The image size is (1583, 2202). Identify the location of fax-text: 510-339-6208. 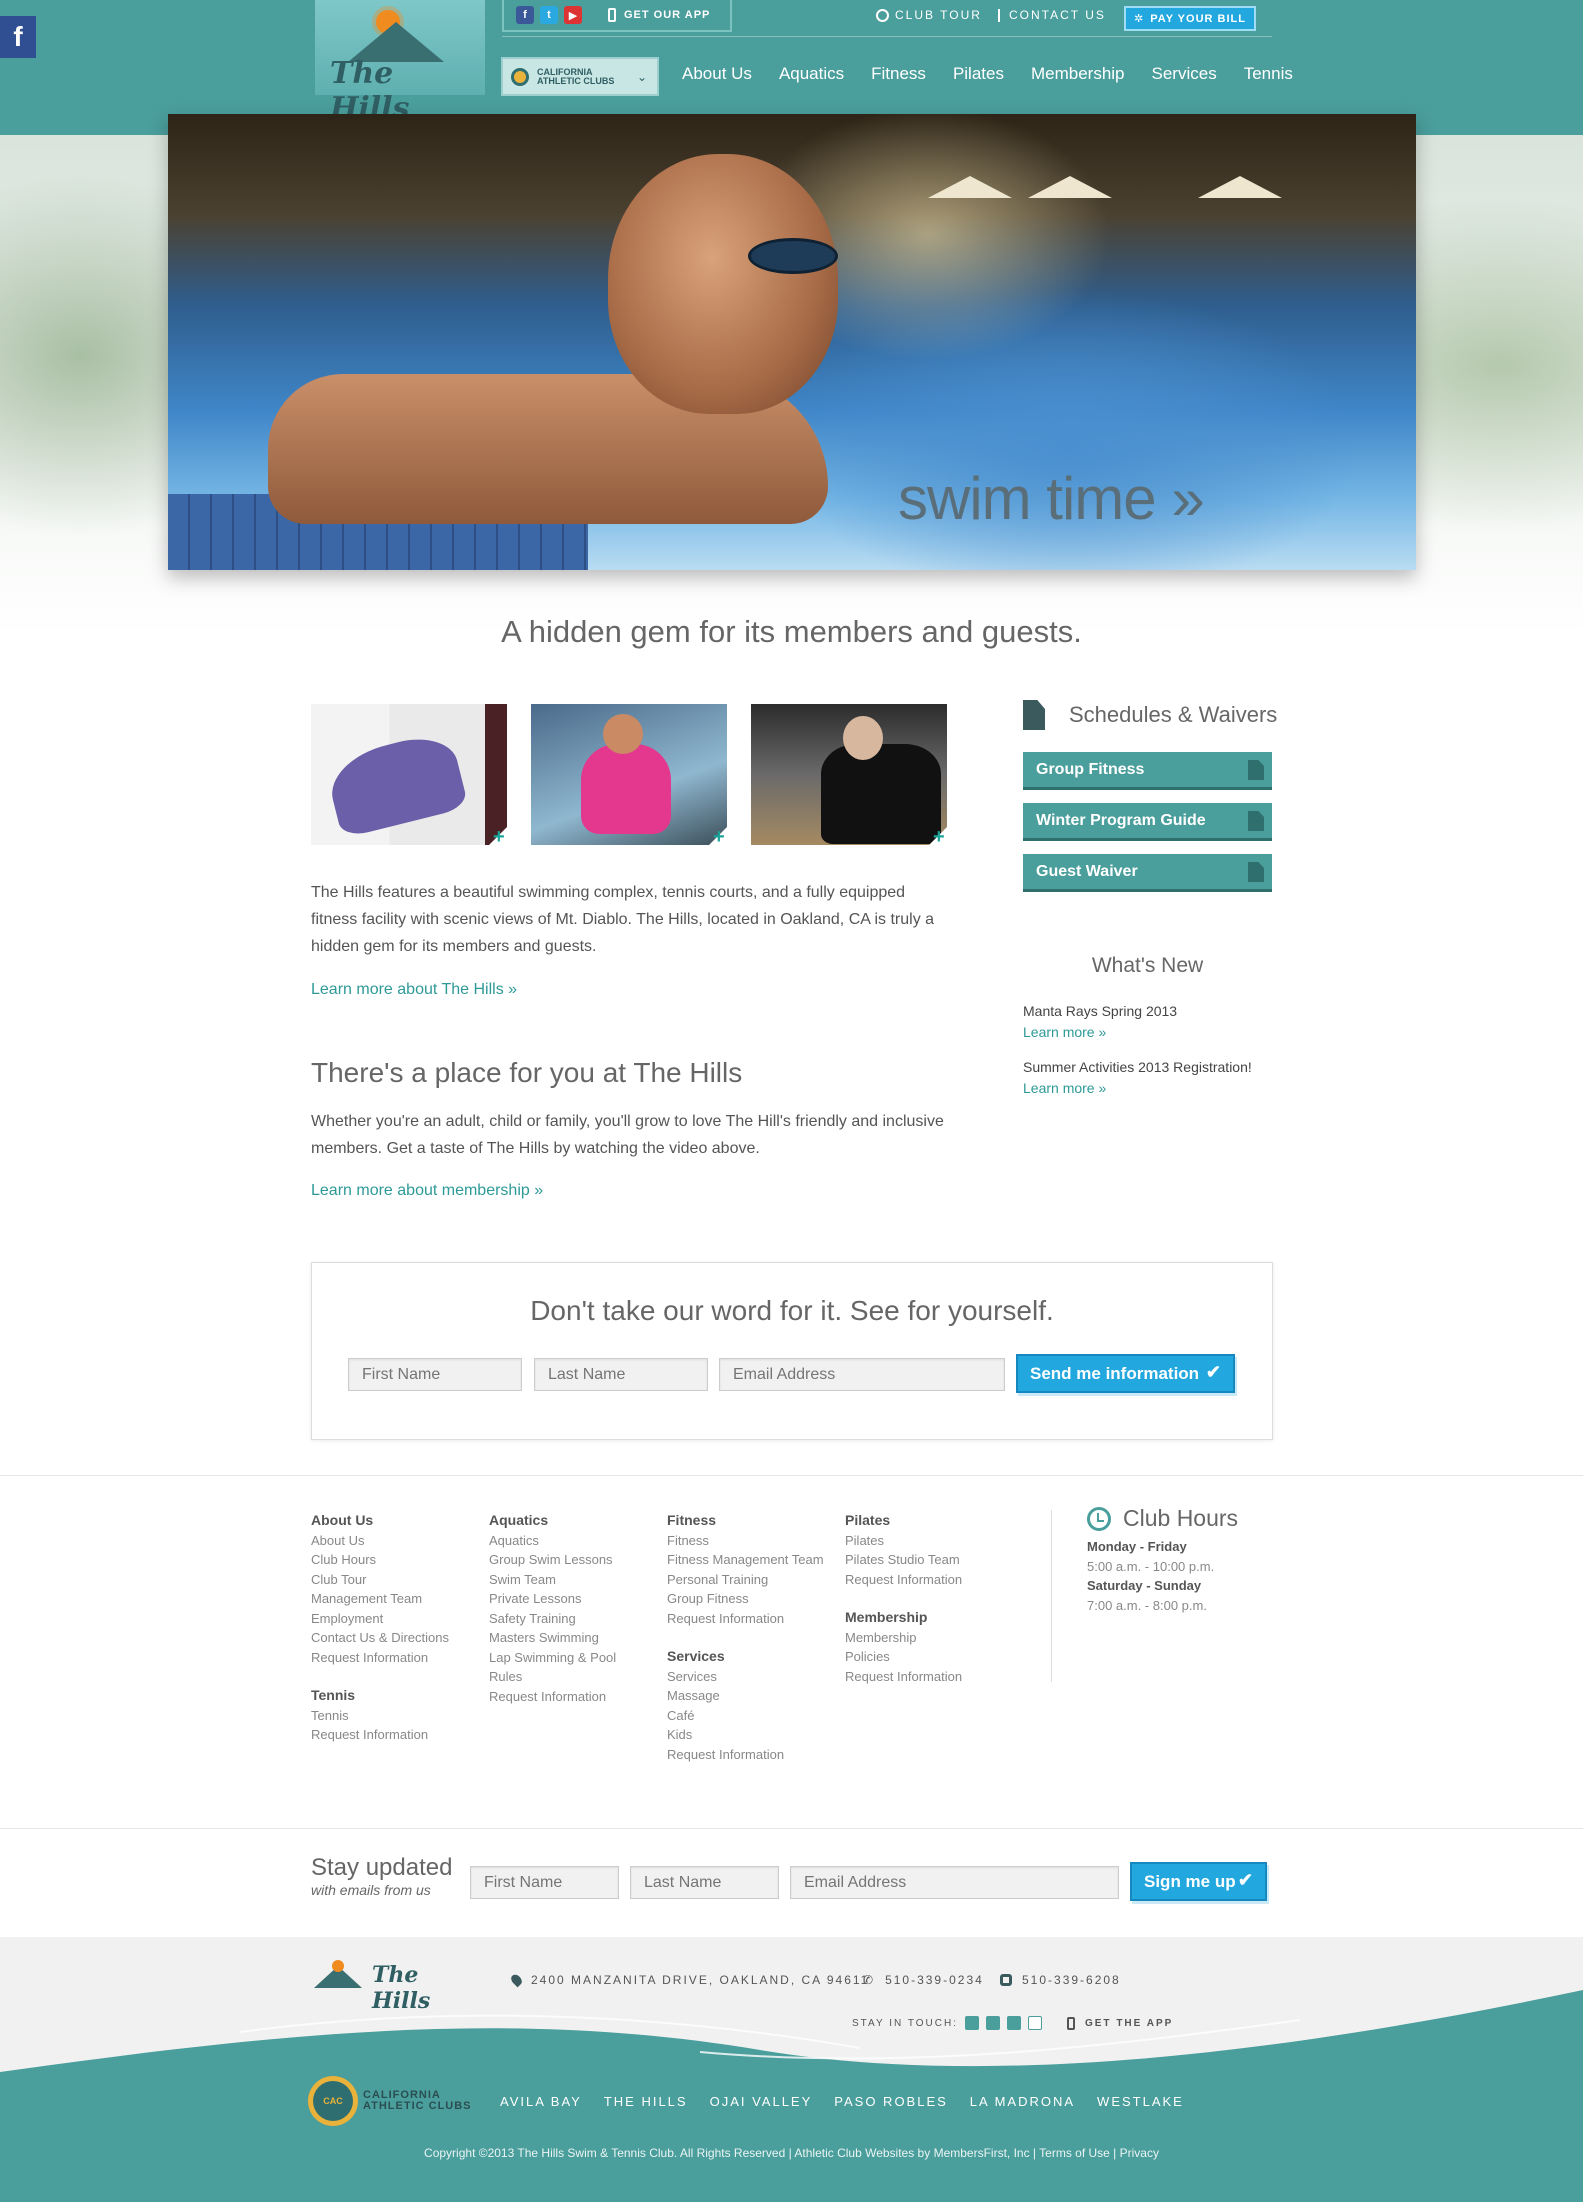
(1071, 1980).